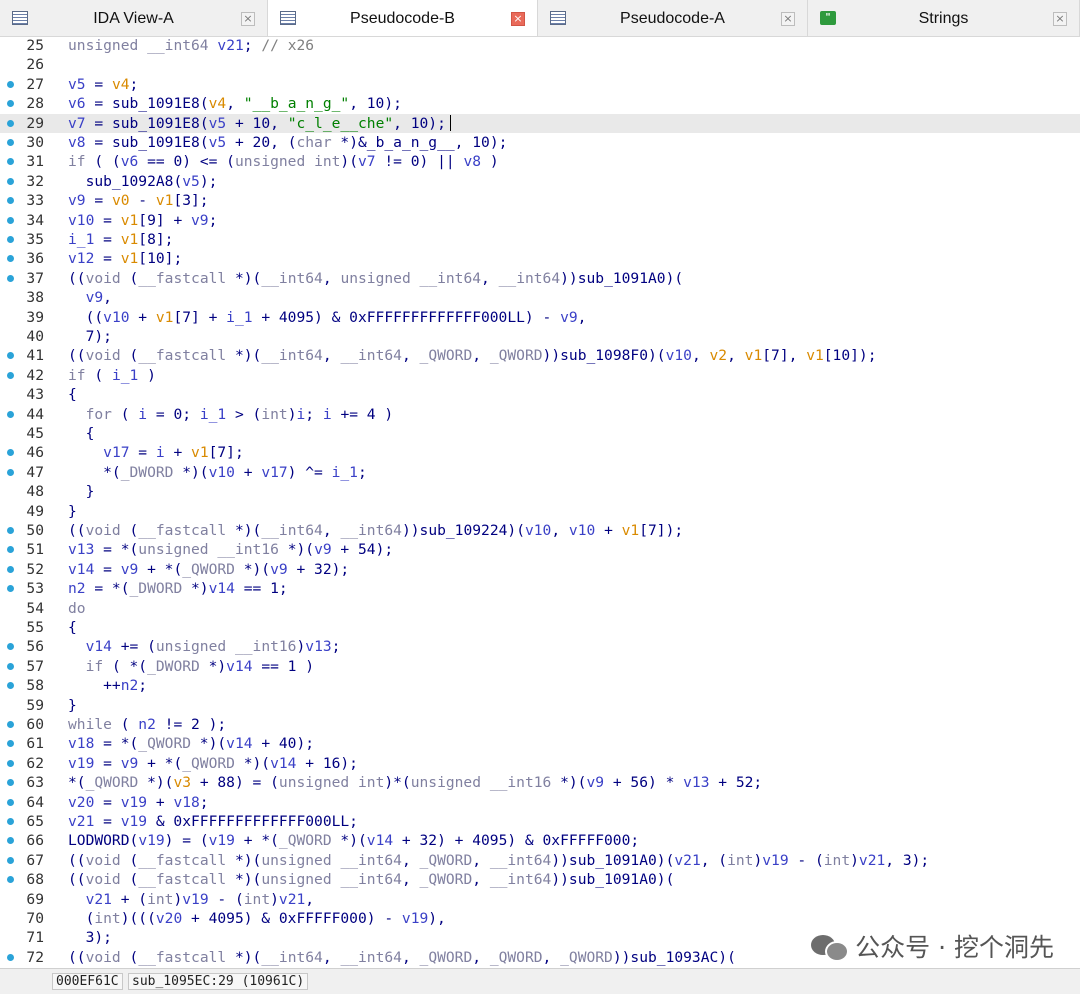  I want to click on code-line: 32 sub_1092A8(v5);, so click(540, 181).